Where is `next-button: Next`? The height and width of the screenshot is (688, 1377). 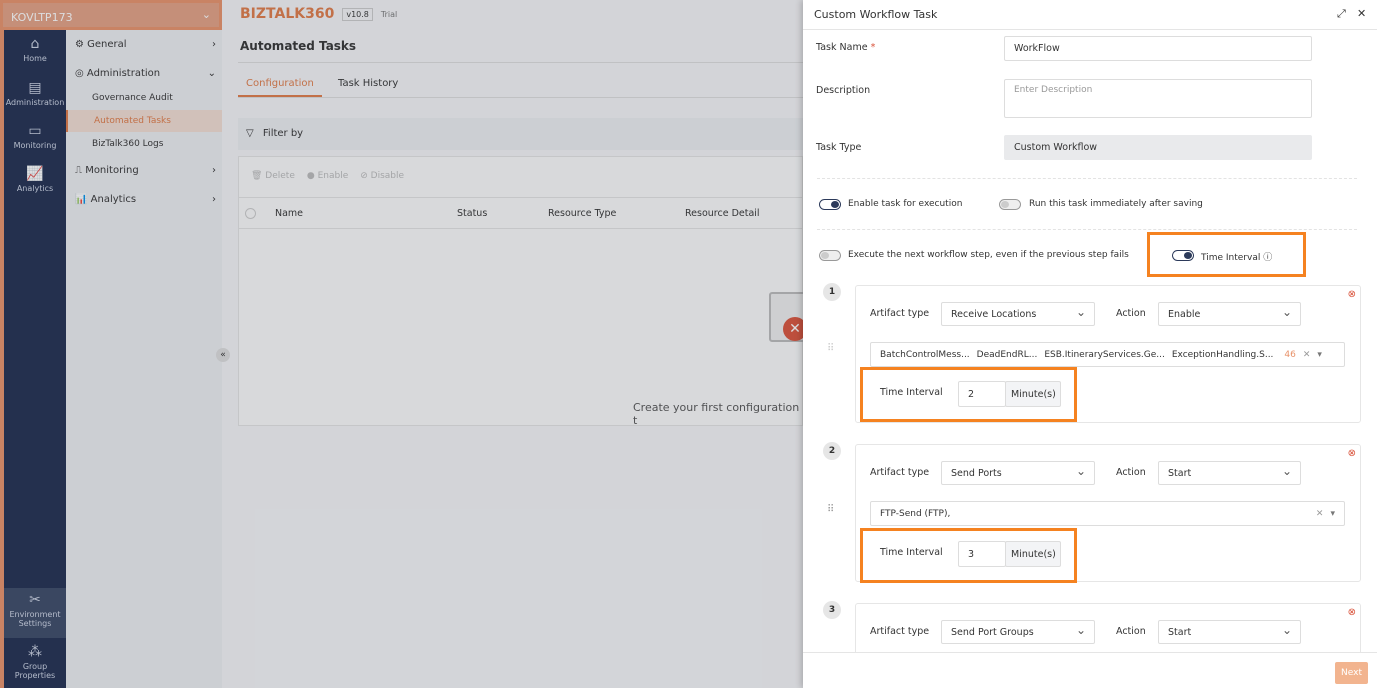 next-button: Next is located at coordinates (1351, 673).